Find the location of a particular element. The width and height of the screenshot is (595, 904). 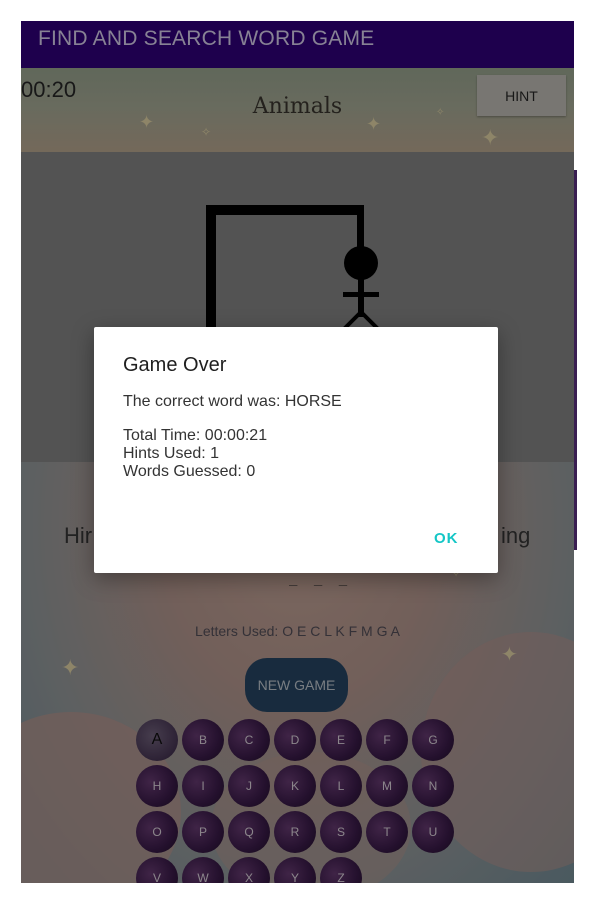

key-k: K is located at coordinates (295, 786).